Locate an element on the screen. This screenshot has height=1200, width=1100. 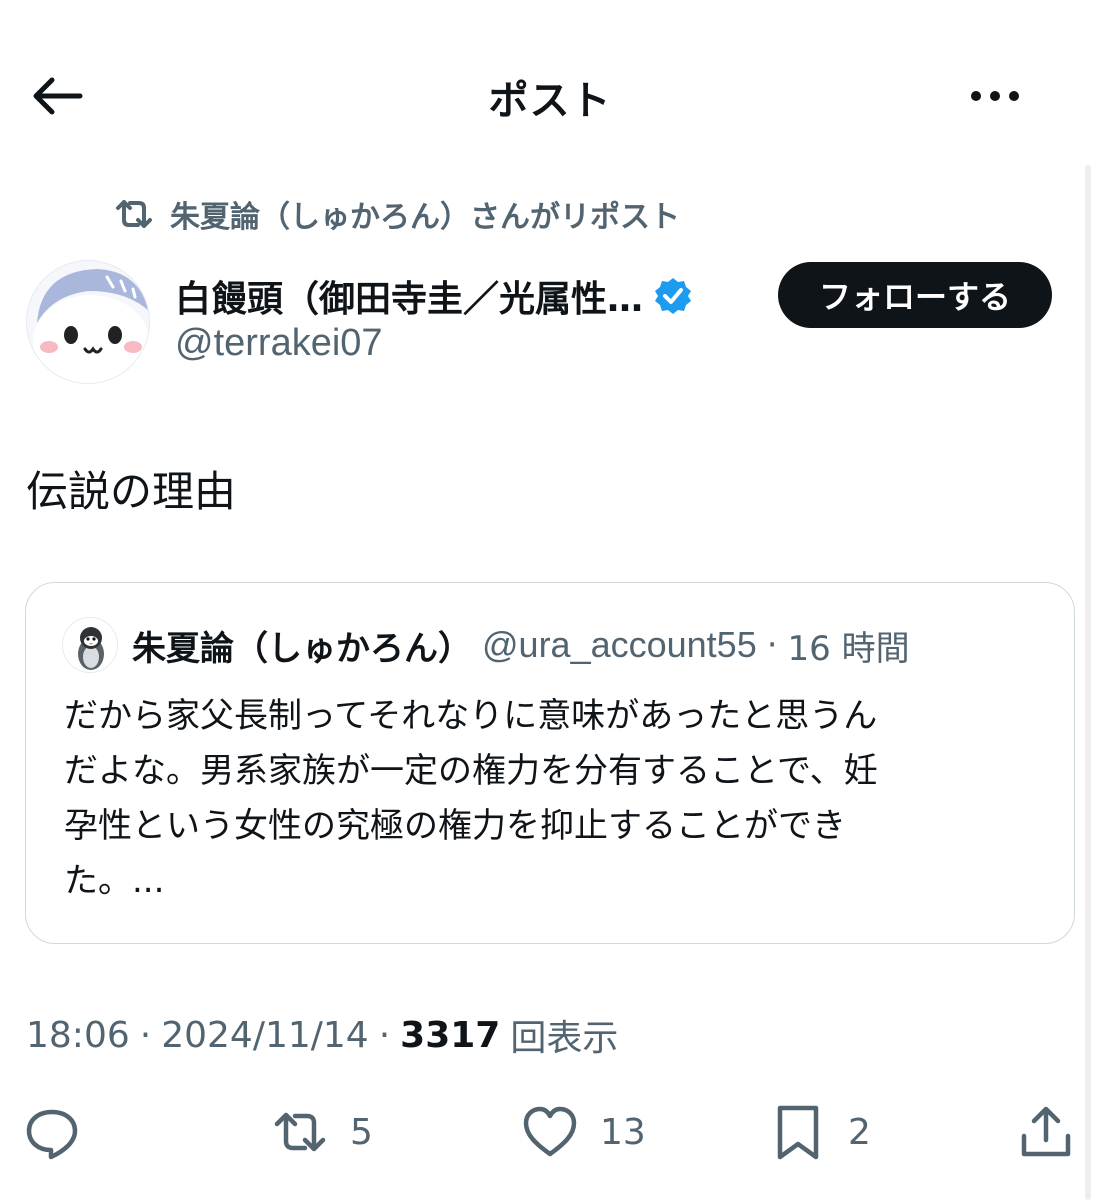
bookmark-count: 2 is located at coordinates (859, 1132).